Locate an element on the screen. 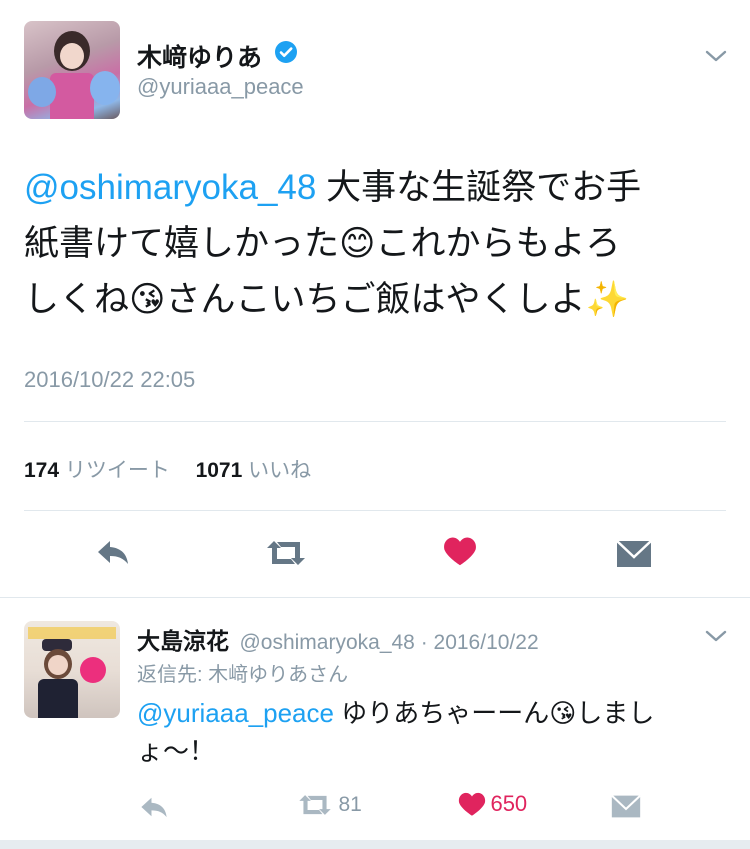 This screenshot has height=849, width=750. tweet-text-segment: 紙書けて嬉しかった is located at coordinates (182, 243).